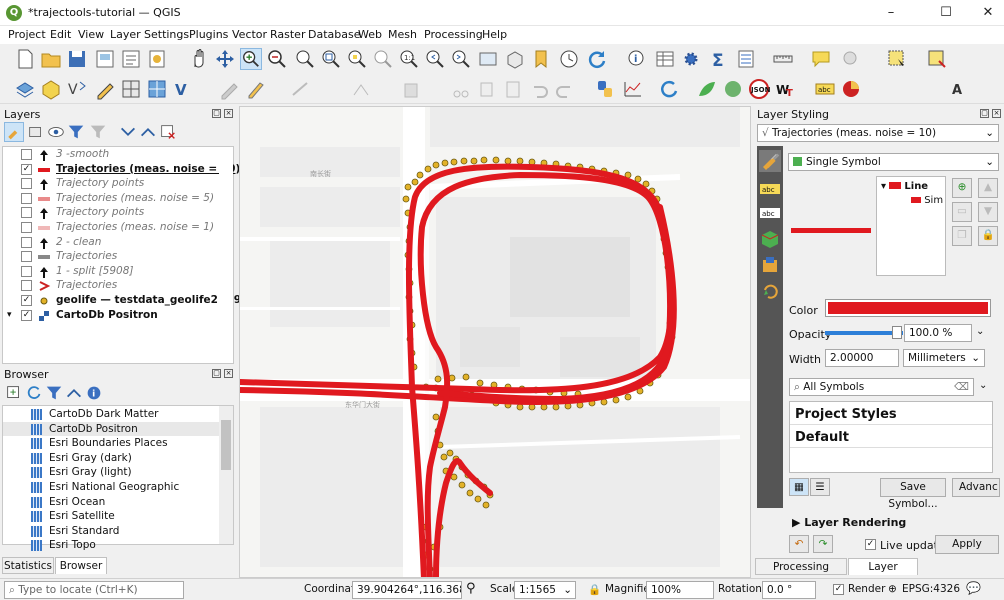  I want to click on color-button, so click(908, 308).